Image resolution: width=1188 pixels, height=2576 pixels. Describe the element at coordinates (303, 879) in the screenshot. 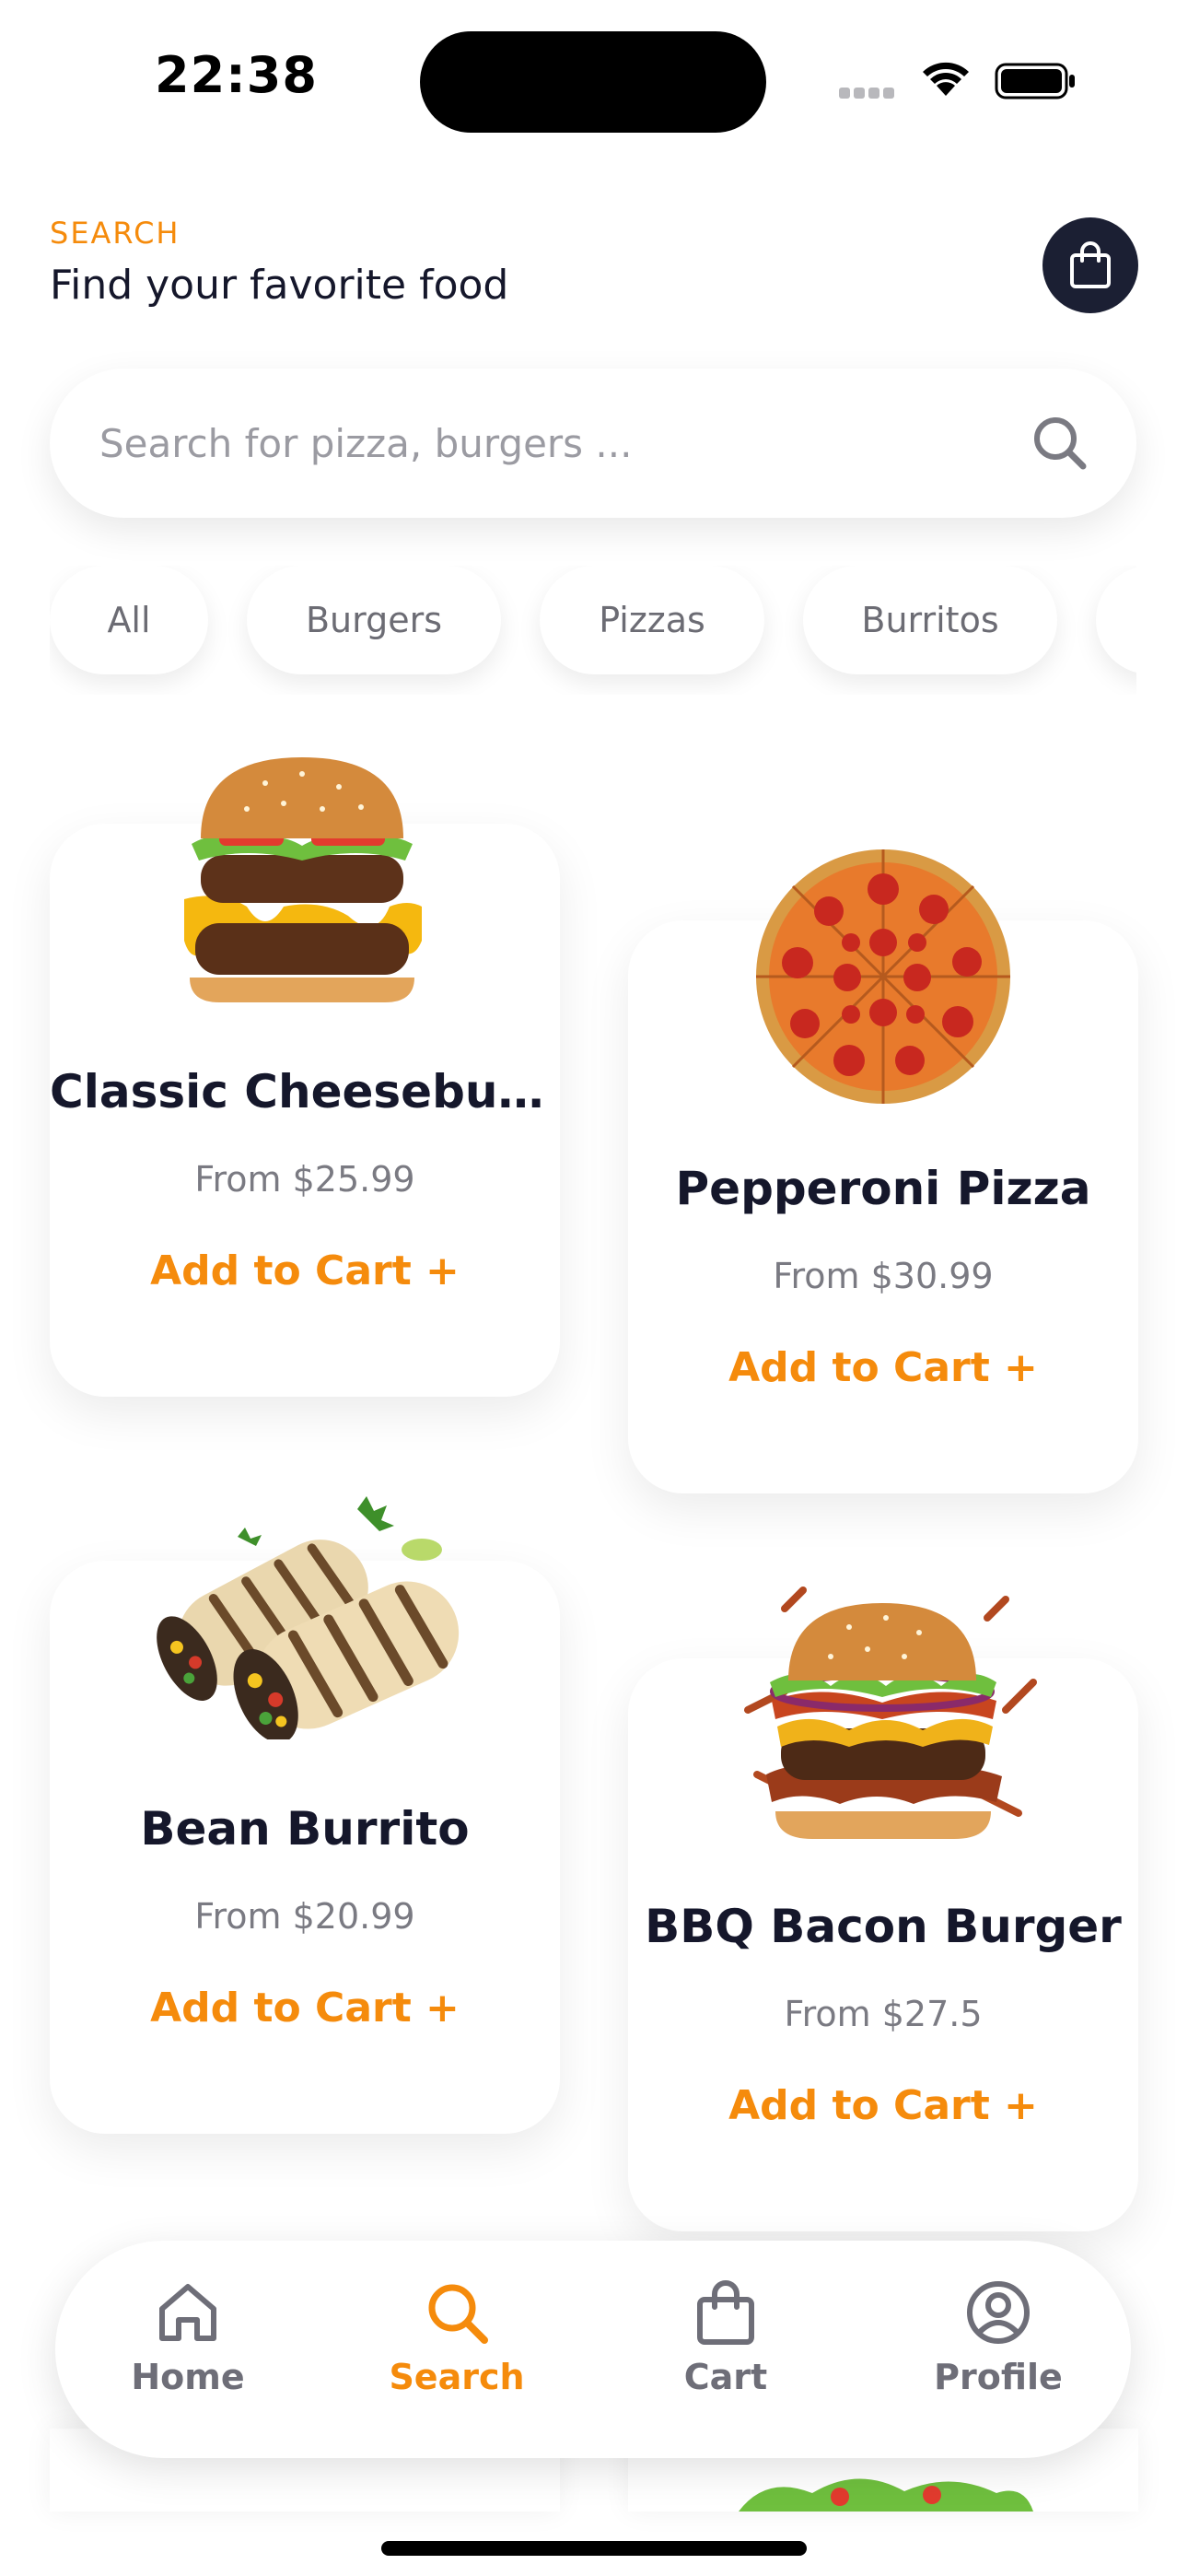

I see `cheeseburger-image` at that location.